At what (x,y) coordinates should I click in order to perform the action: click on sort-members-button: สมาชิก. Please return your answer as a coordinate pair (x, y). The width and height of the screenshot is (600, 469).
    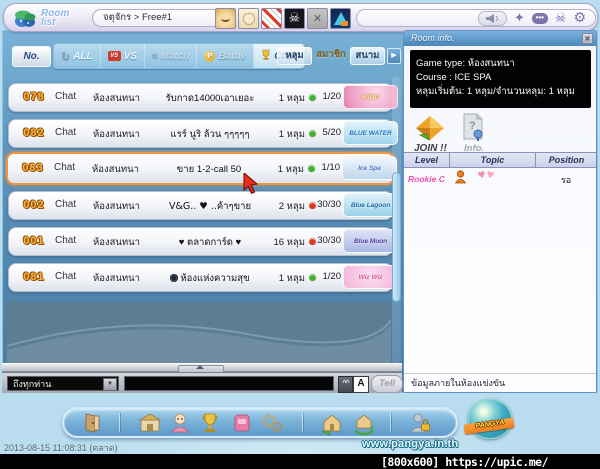
    Looking at the image, I should click on (331, 55).